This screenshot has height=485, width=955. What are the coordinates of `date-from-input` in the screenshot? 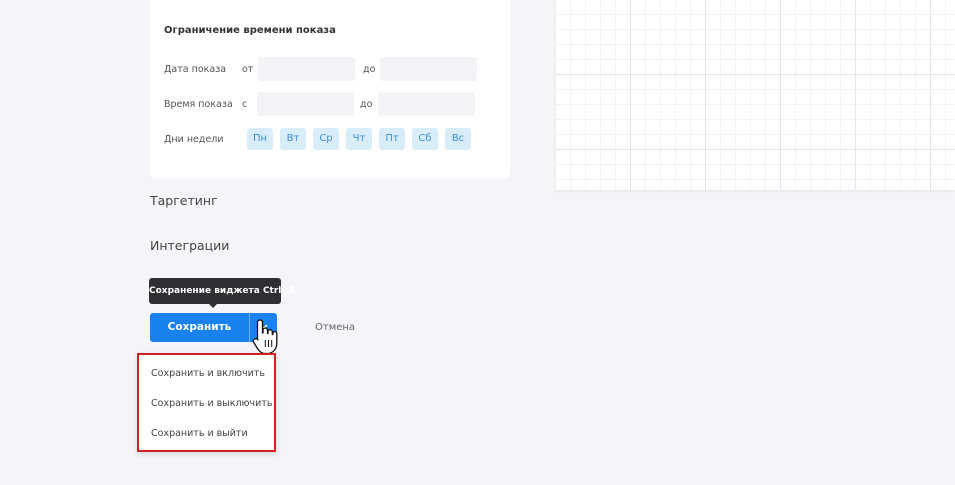 It's located at (306, 69).